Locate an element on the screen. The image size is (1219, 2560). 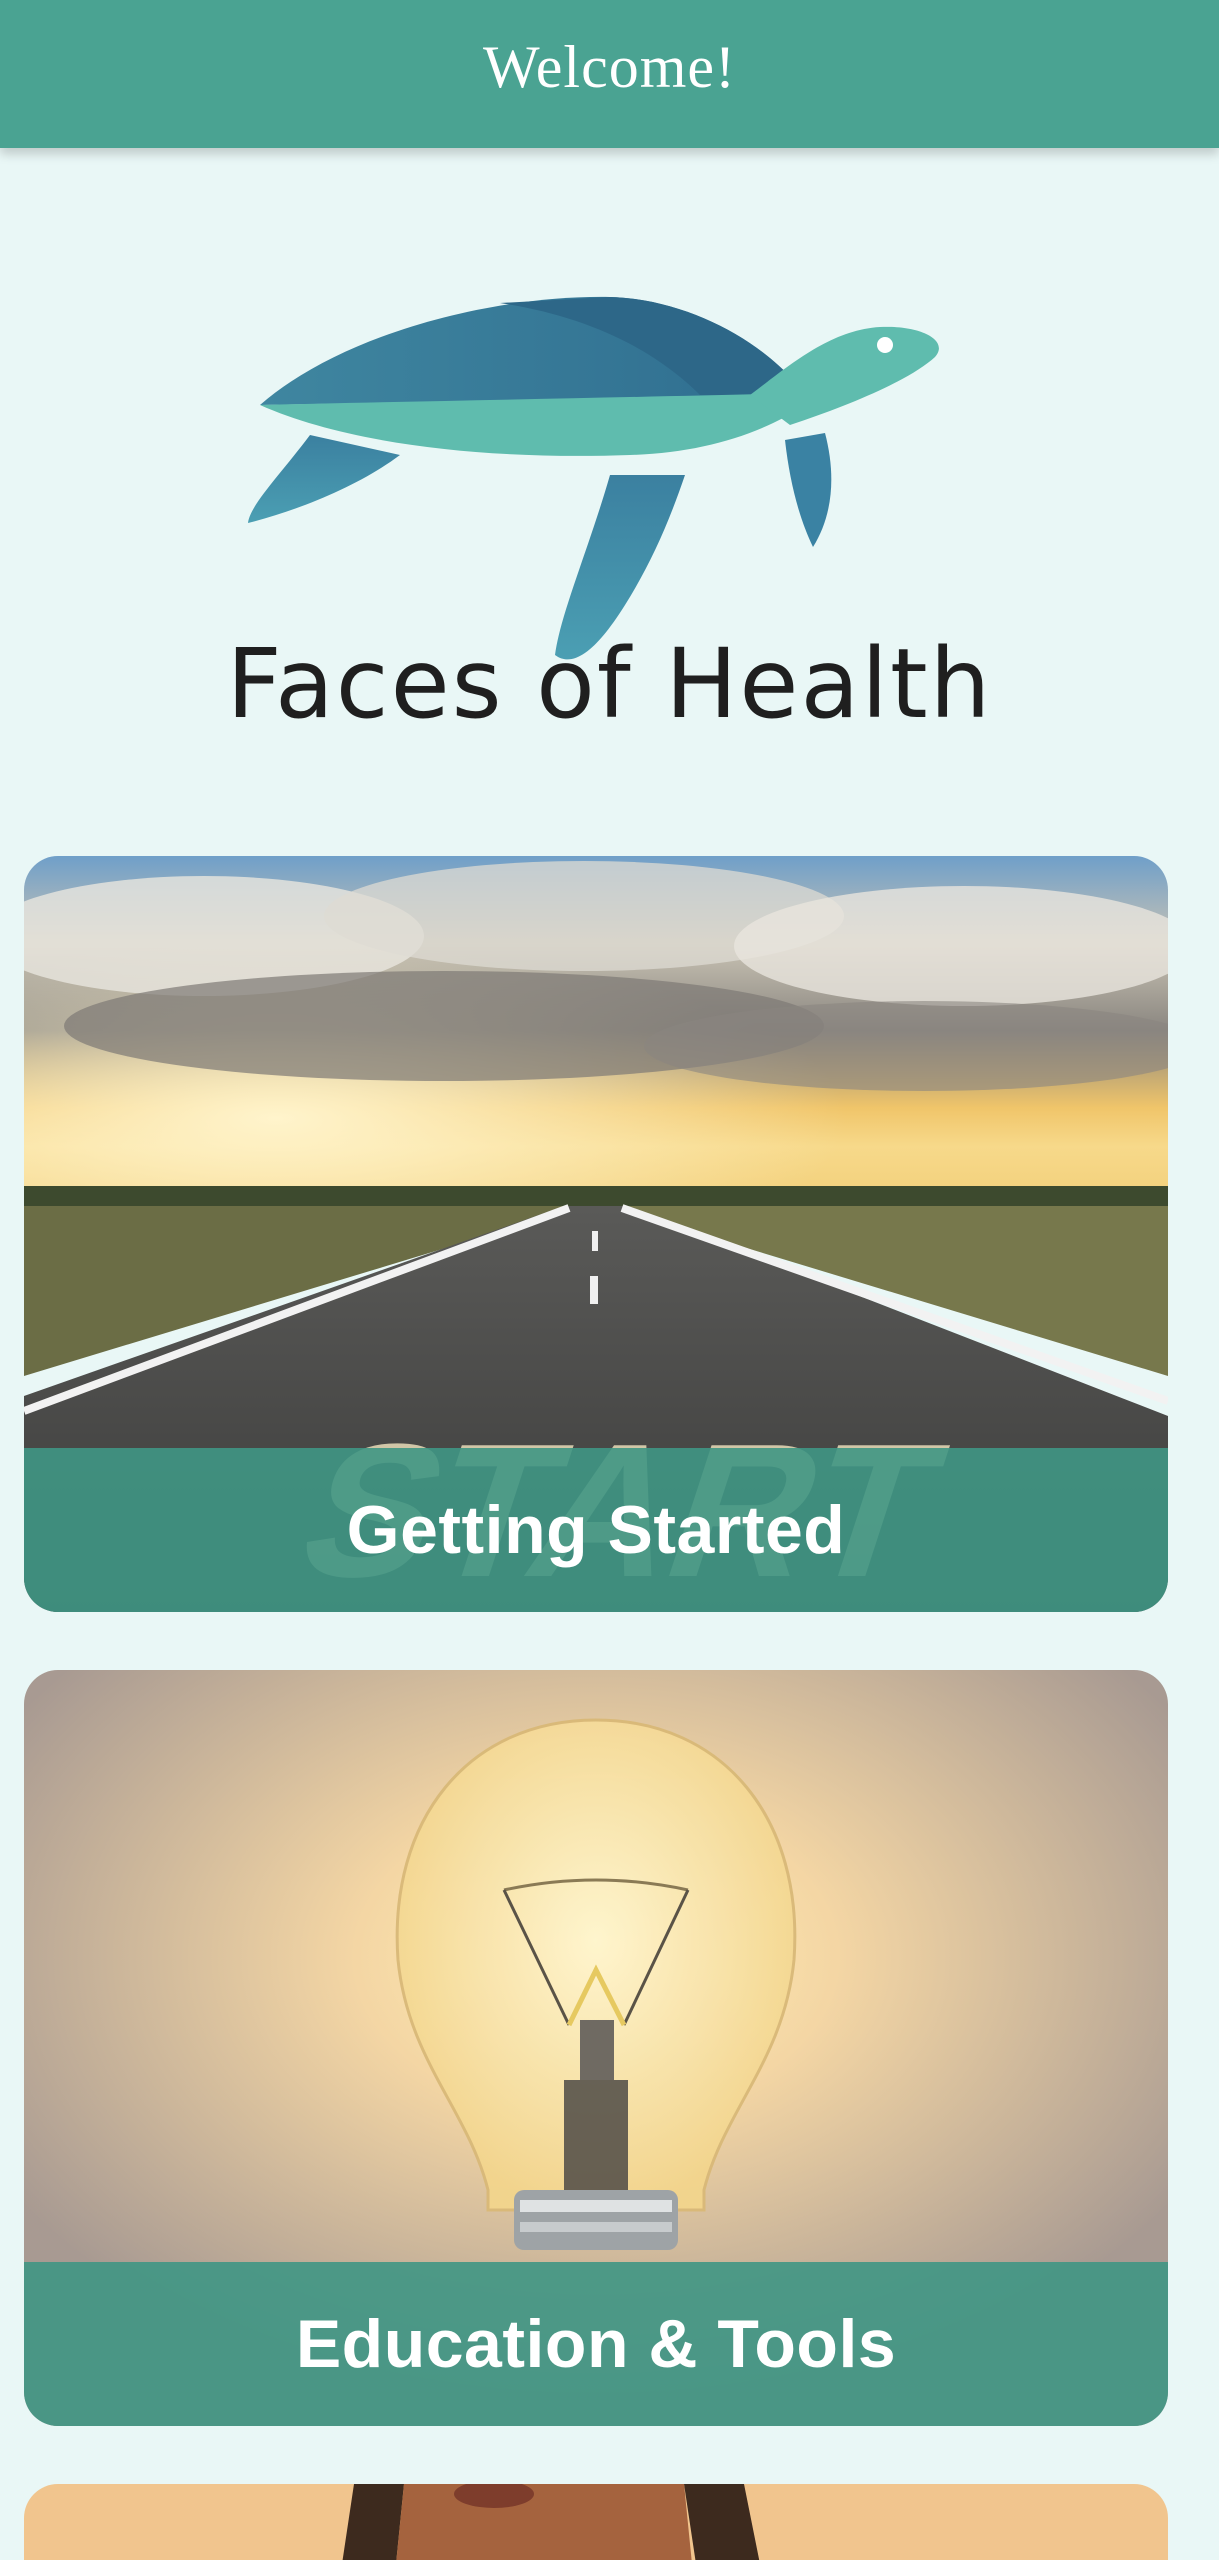
getting-started-label: Getting Started is located at coordinates (596, 1530).